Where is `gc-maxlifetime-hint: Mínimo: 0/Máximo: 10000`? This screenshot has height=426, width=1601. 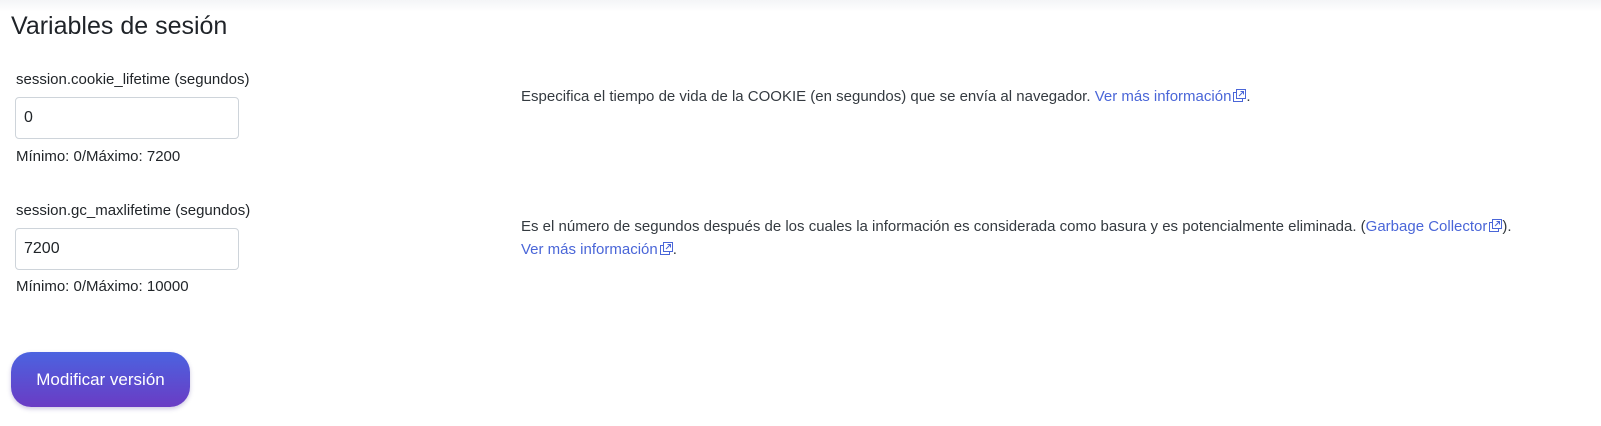 gc-maxlifetime-hint: Mínimo: 0/Máximo: 10000 is located at coordinates (102, 286).